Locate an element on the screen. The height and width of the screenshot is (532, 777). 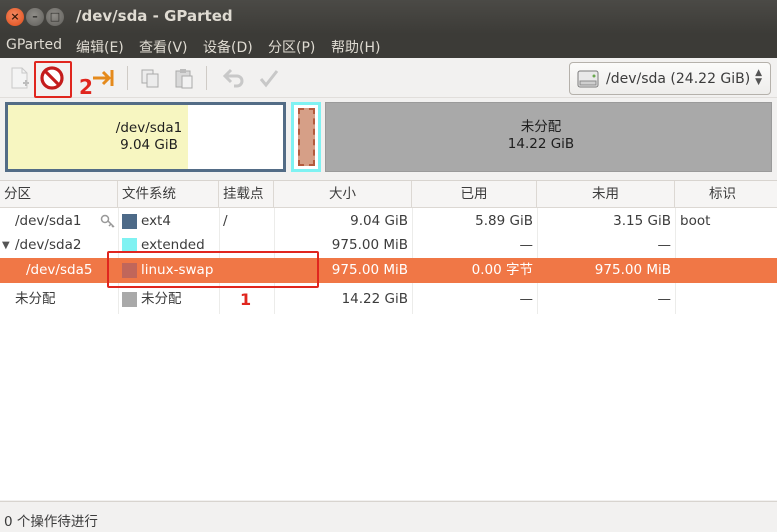
cell-partition: /dev/sda2 is located at coordinates (48, 245).